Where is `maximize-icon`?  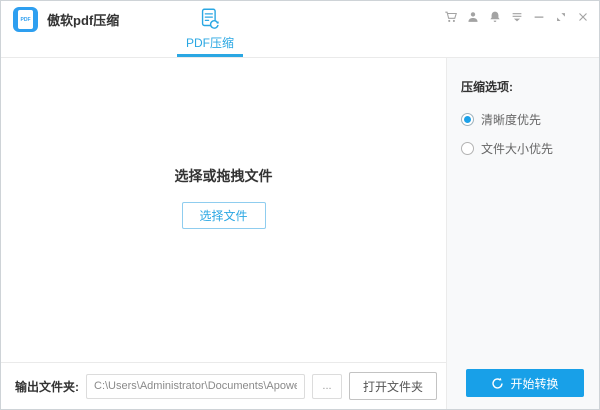
maximize-icon is located at coordinates (560, 16).